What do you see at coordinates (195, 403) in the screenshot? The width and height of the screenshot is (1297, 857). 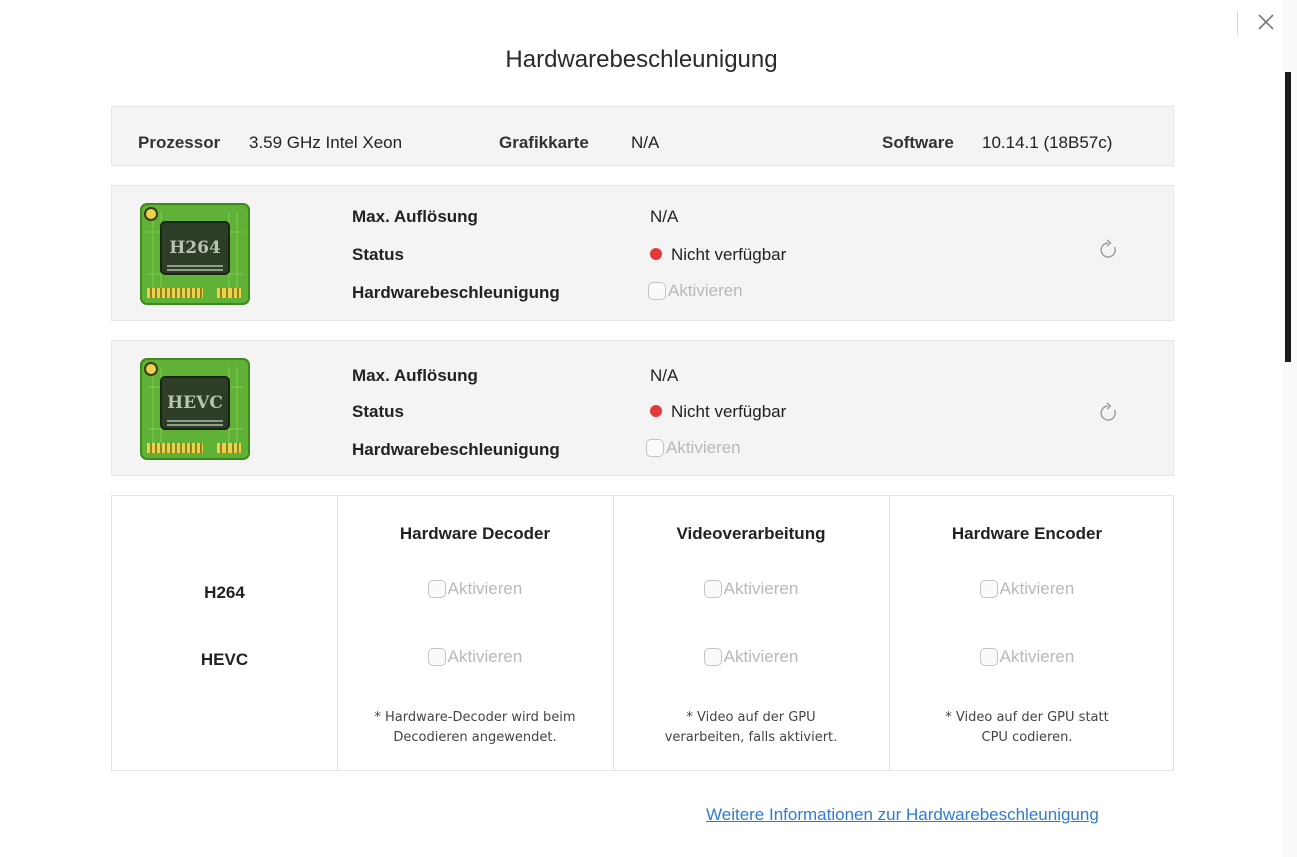 I see `svg-text: HEVC` at bounding box center [195, 403].